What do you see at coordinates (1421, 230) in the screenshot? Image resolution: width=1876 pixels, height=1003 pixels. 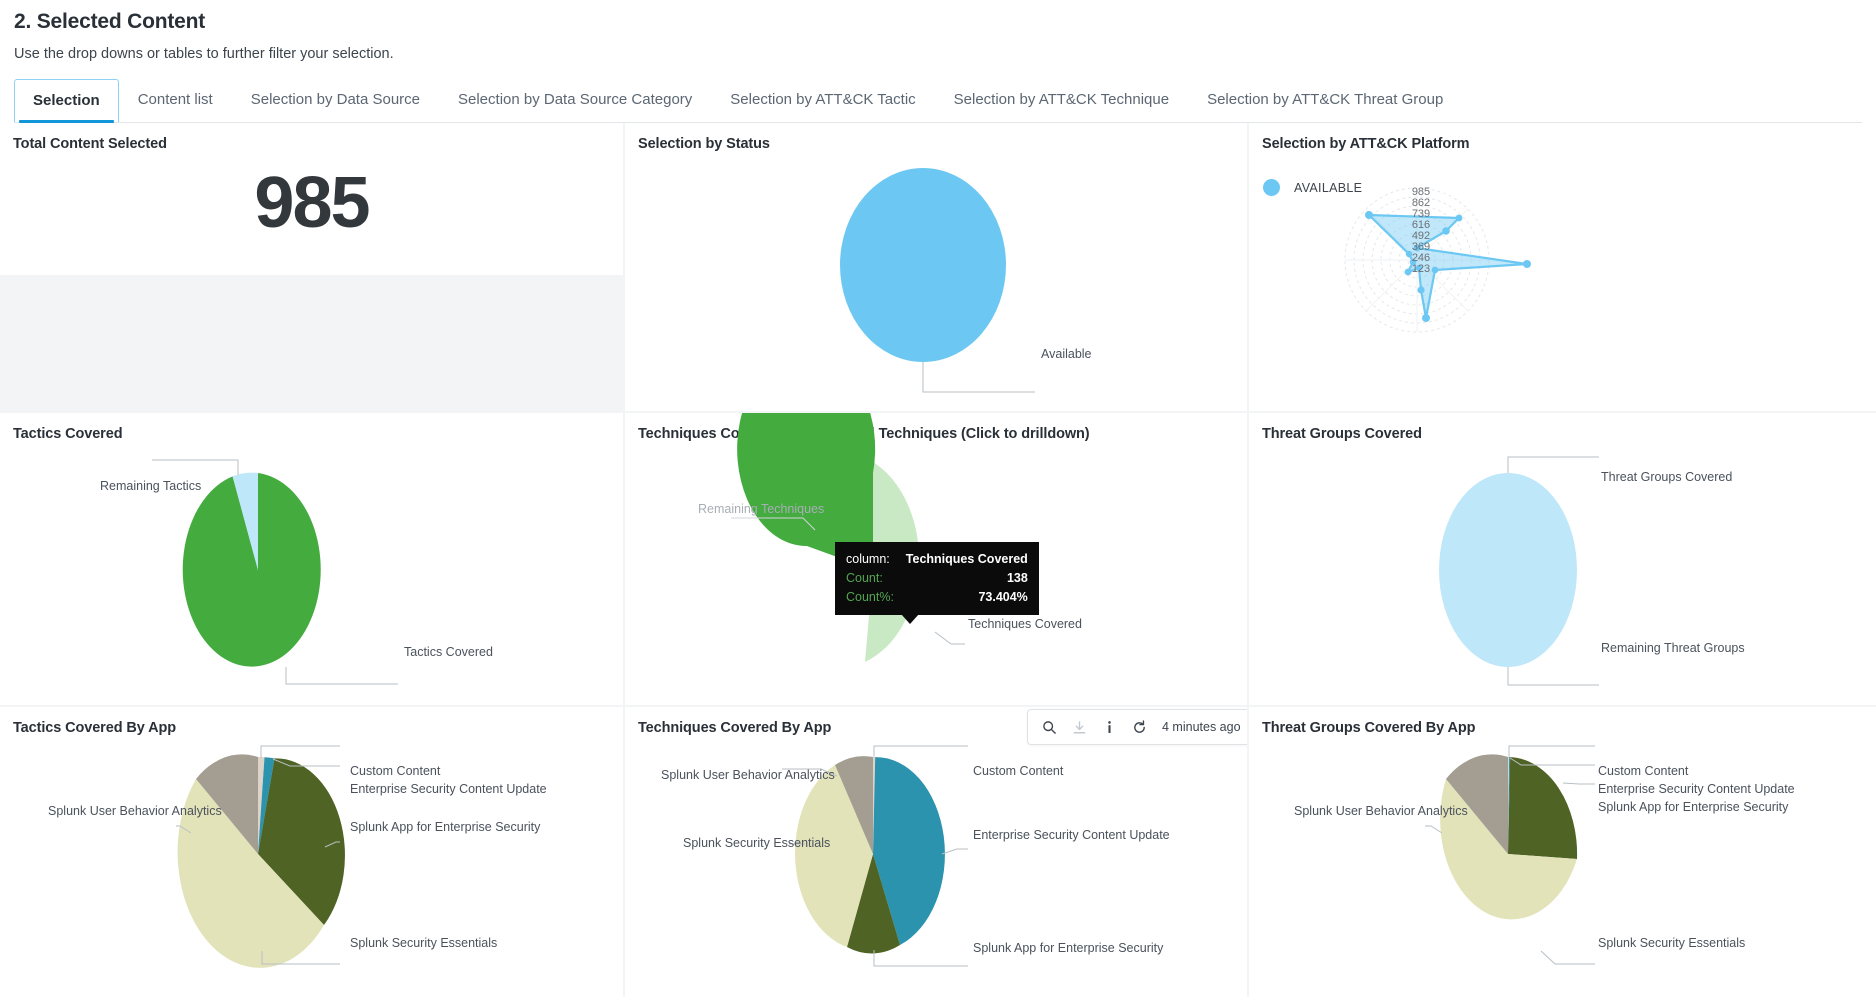 I see `radar-tick-labels: 985 862 739 616 492 369 246 123` at bounding box center [1421, 230].